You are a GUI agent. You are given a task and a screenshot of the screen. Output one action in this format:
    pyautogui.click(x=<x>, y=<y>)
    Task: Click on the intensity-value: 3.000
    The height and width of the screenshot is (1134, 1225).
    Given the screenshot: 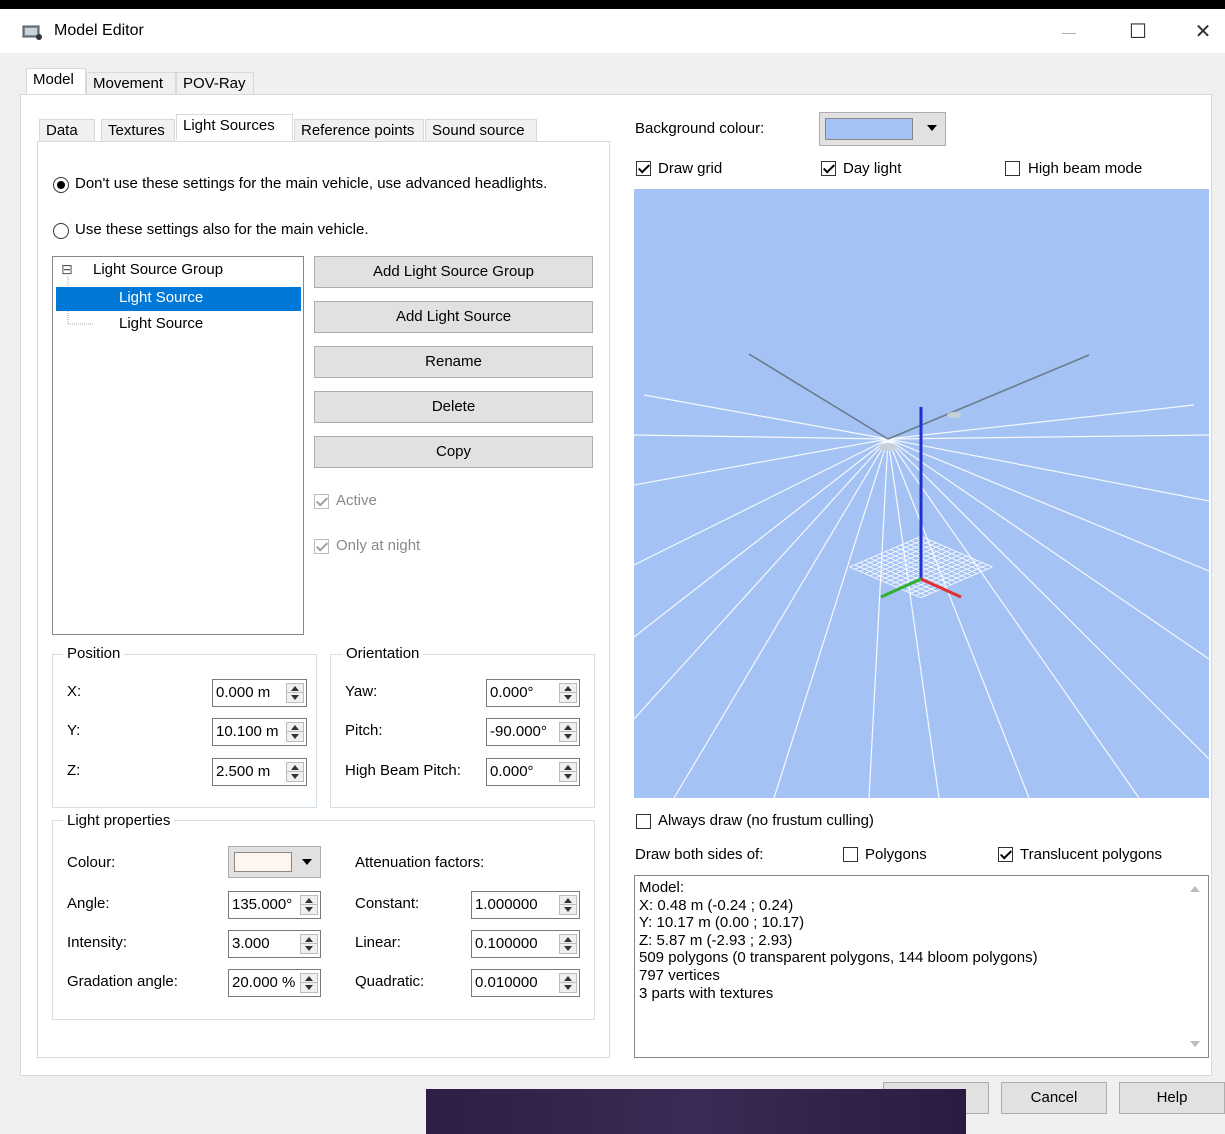 What is the action you would take?
    pyautogui.click(x=264, y=943)
    